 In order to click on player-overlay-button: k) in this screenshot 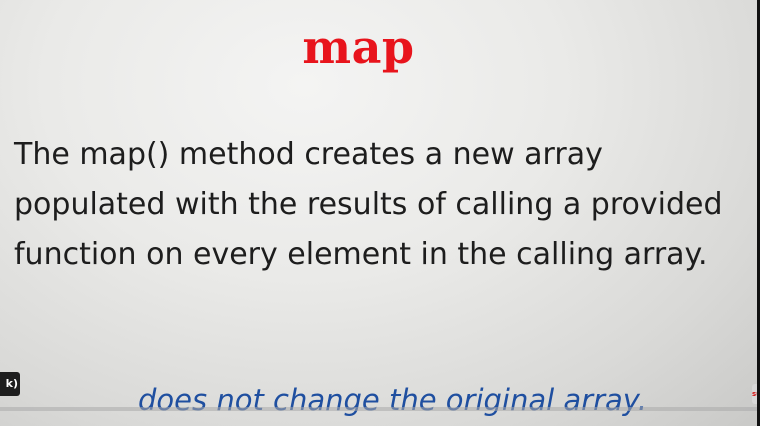, I will do `click(10, 384)`.